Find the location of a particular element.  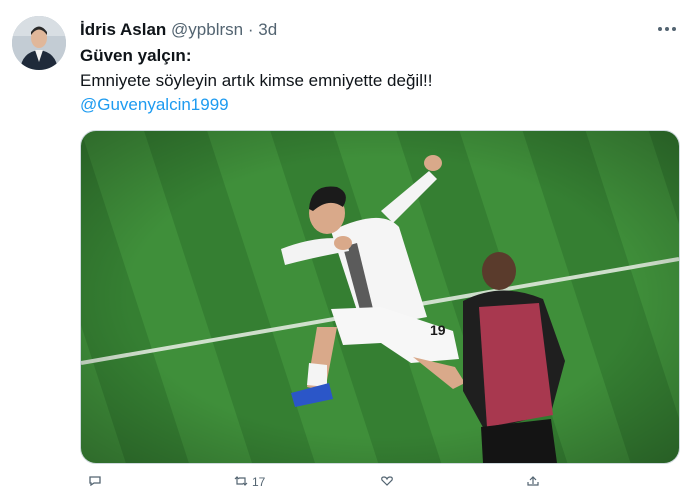

jersey-number: 19 is located at coordinates (438, 330).